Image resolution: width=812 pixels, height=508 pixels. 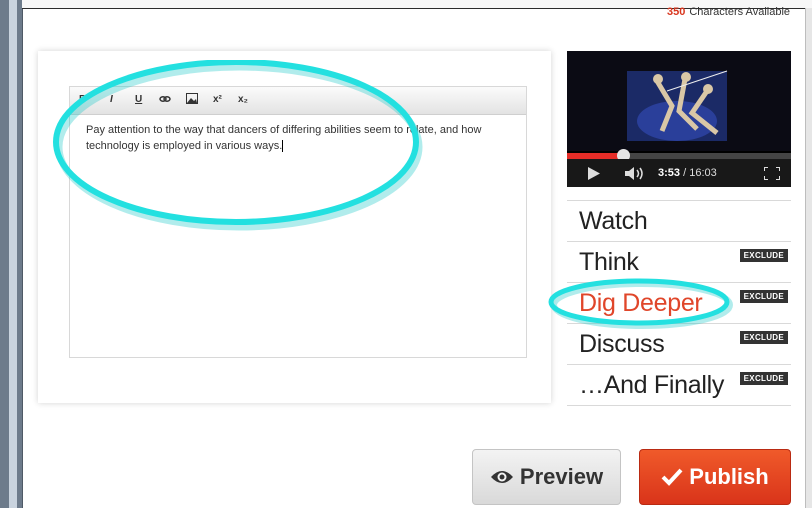 I want to click on eye-icon, so click(x=501, y=477).